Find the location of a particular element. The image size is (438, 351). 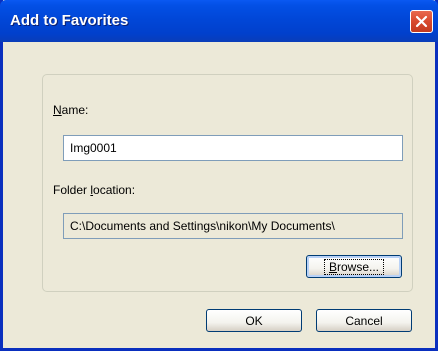

close-icon is located at coordinates (421, 21).